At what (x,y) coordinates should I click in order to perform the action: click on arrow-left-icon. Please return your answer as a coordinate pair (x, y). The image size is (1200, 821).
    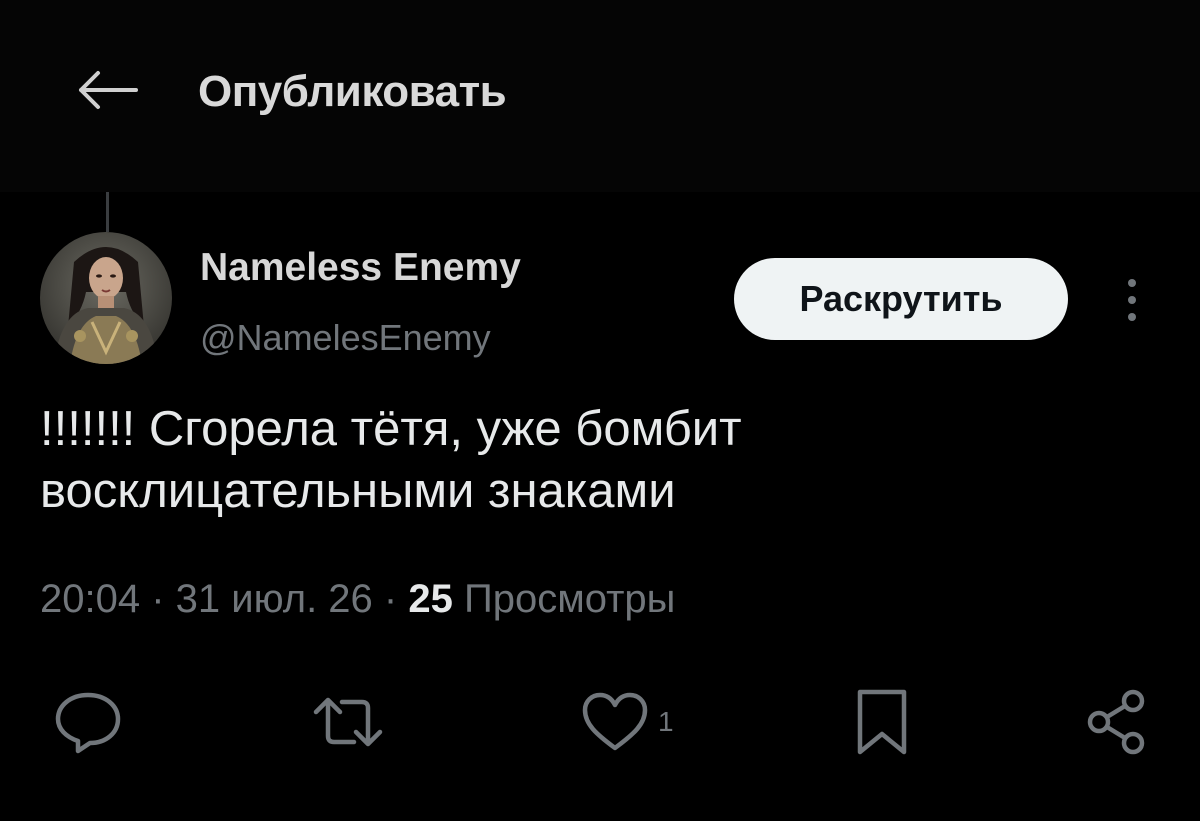
    Looking at the image, I should click on (108, 90).